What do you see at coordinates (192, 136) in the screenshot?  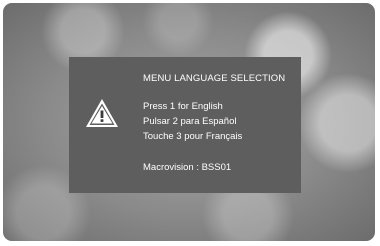 I see `option-french: Touche 3 pour Français` at bounding box center [192, 136].